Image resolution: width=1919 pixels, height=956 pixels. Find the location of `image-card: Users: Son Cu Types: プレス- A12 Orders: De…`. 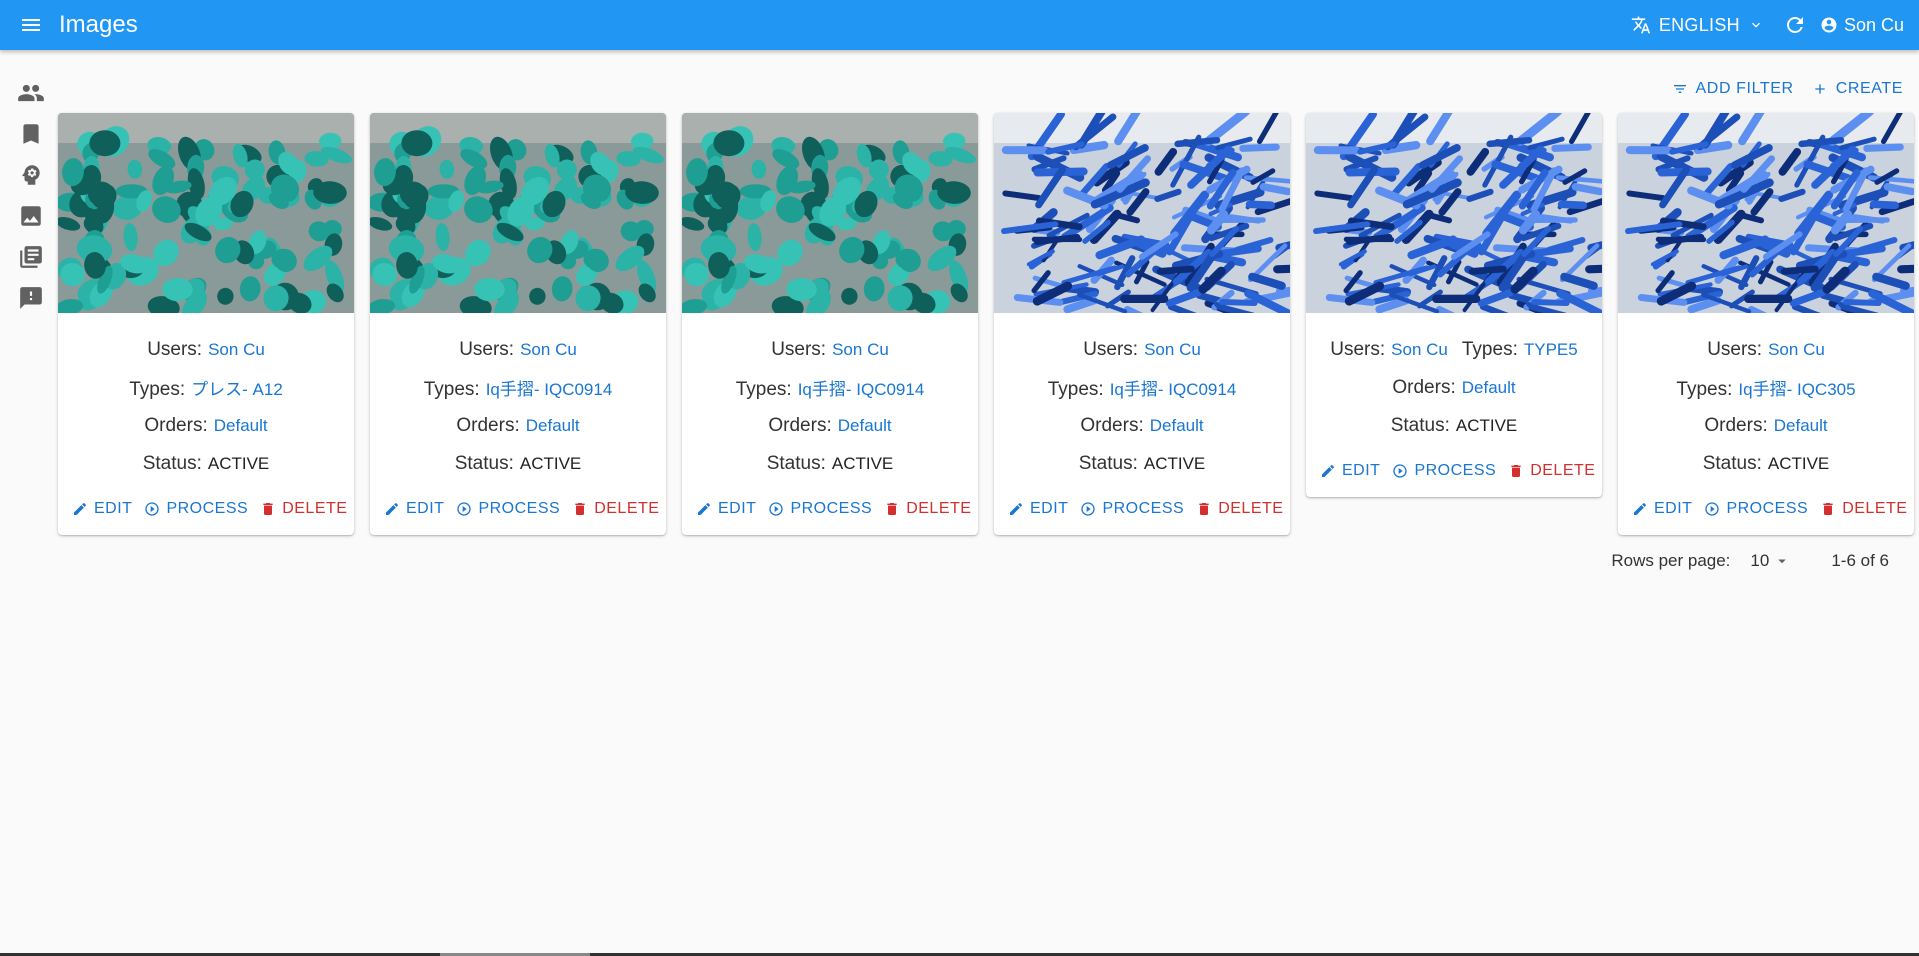

image-card: Users: Son Cu Types: プレス- A12 Orders: De… is located at coordinates (206, 324).